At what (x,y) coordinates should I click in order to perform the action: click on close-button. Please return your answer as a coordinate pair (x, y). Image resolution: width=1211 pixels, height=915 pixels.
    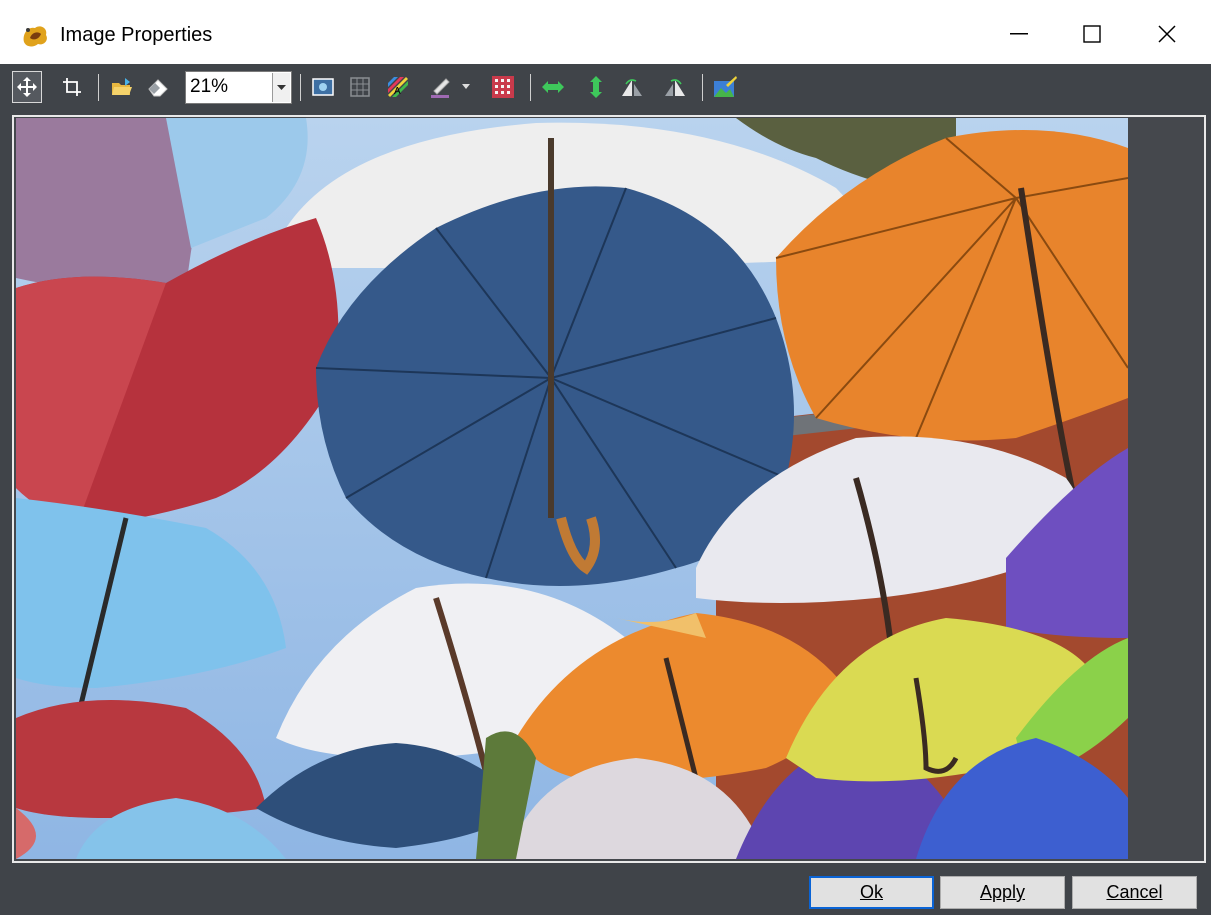
    Looking at the image, I should click on (1167, 34).